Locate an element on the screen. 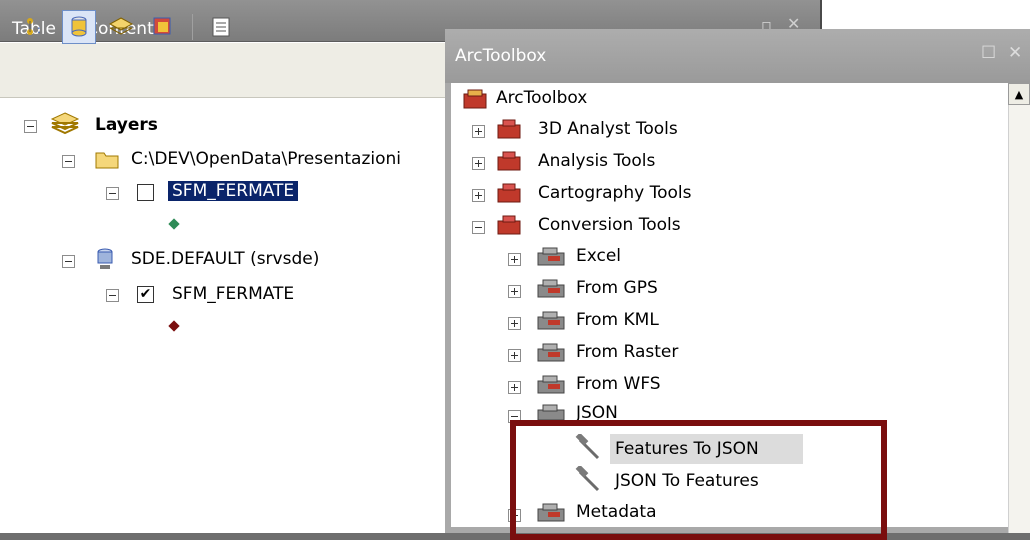  options-list-icon is located at coordinates (221, 27).